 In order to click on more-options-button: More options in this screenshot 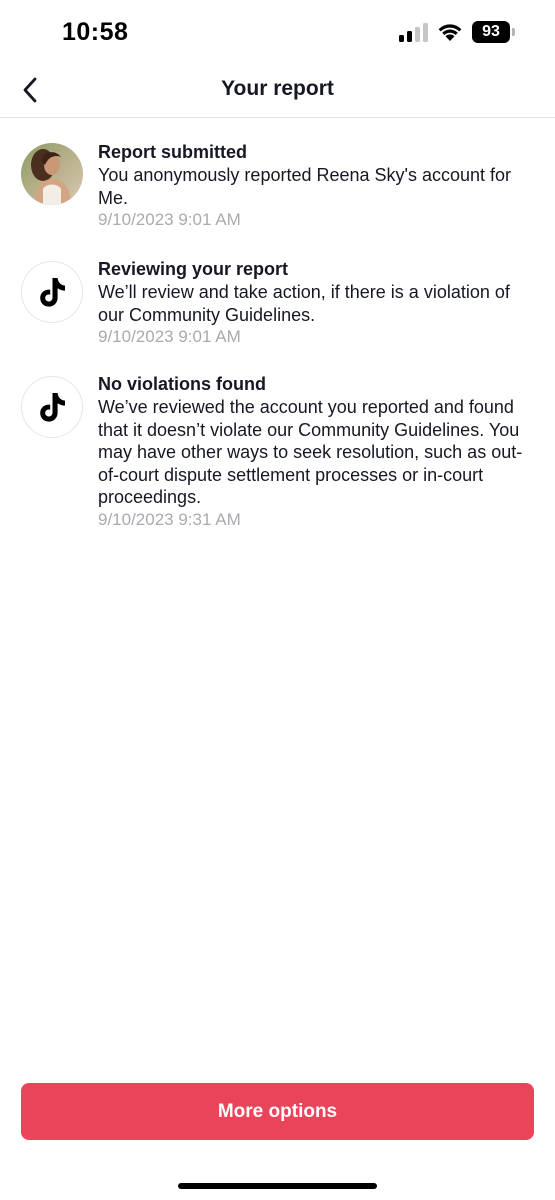, I will do `click(277, 1111)`.